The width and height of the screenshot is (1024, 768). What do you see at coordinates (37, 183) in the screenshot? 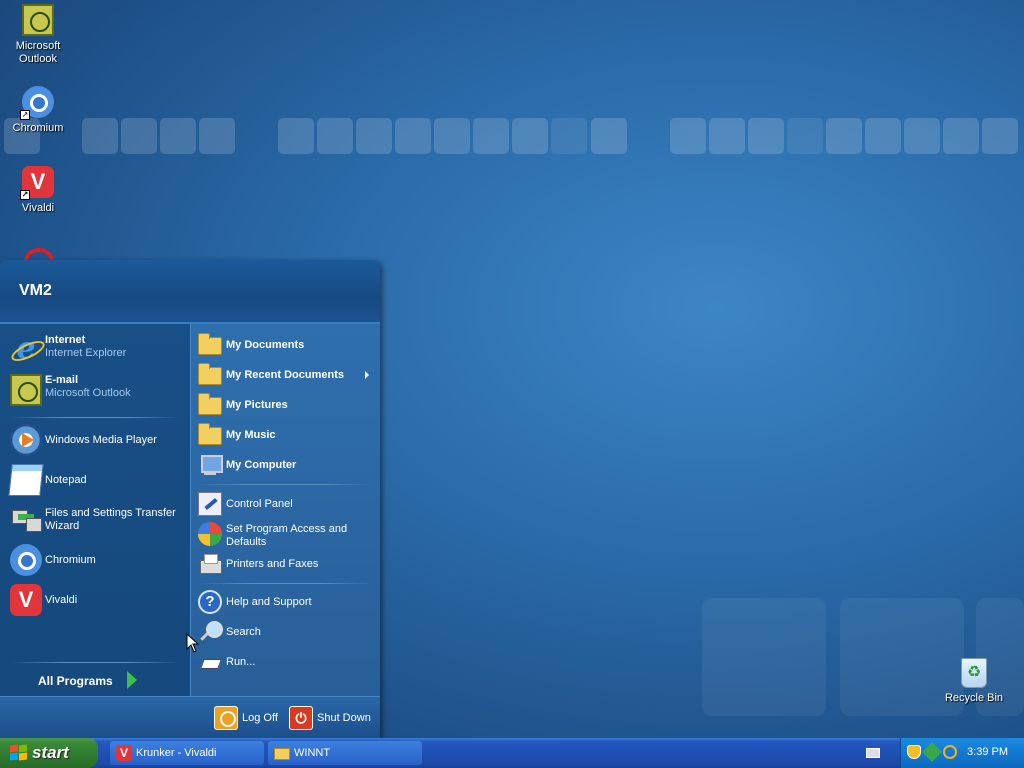
I see `vivaldi-icon: V ↗` at bounding box center [37, 183].